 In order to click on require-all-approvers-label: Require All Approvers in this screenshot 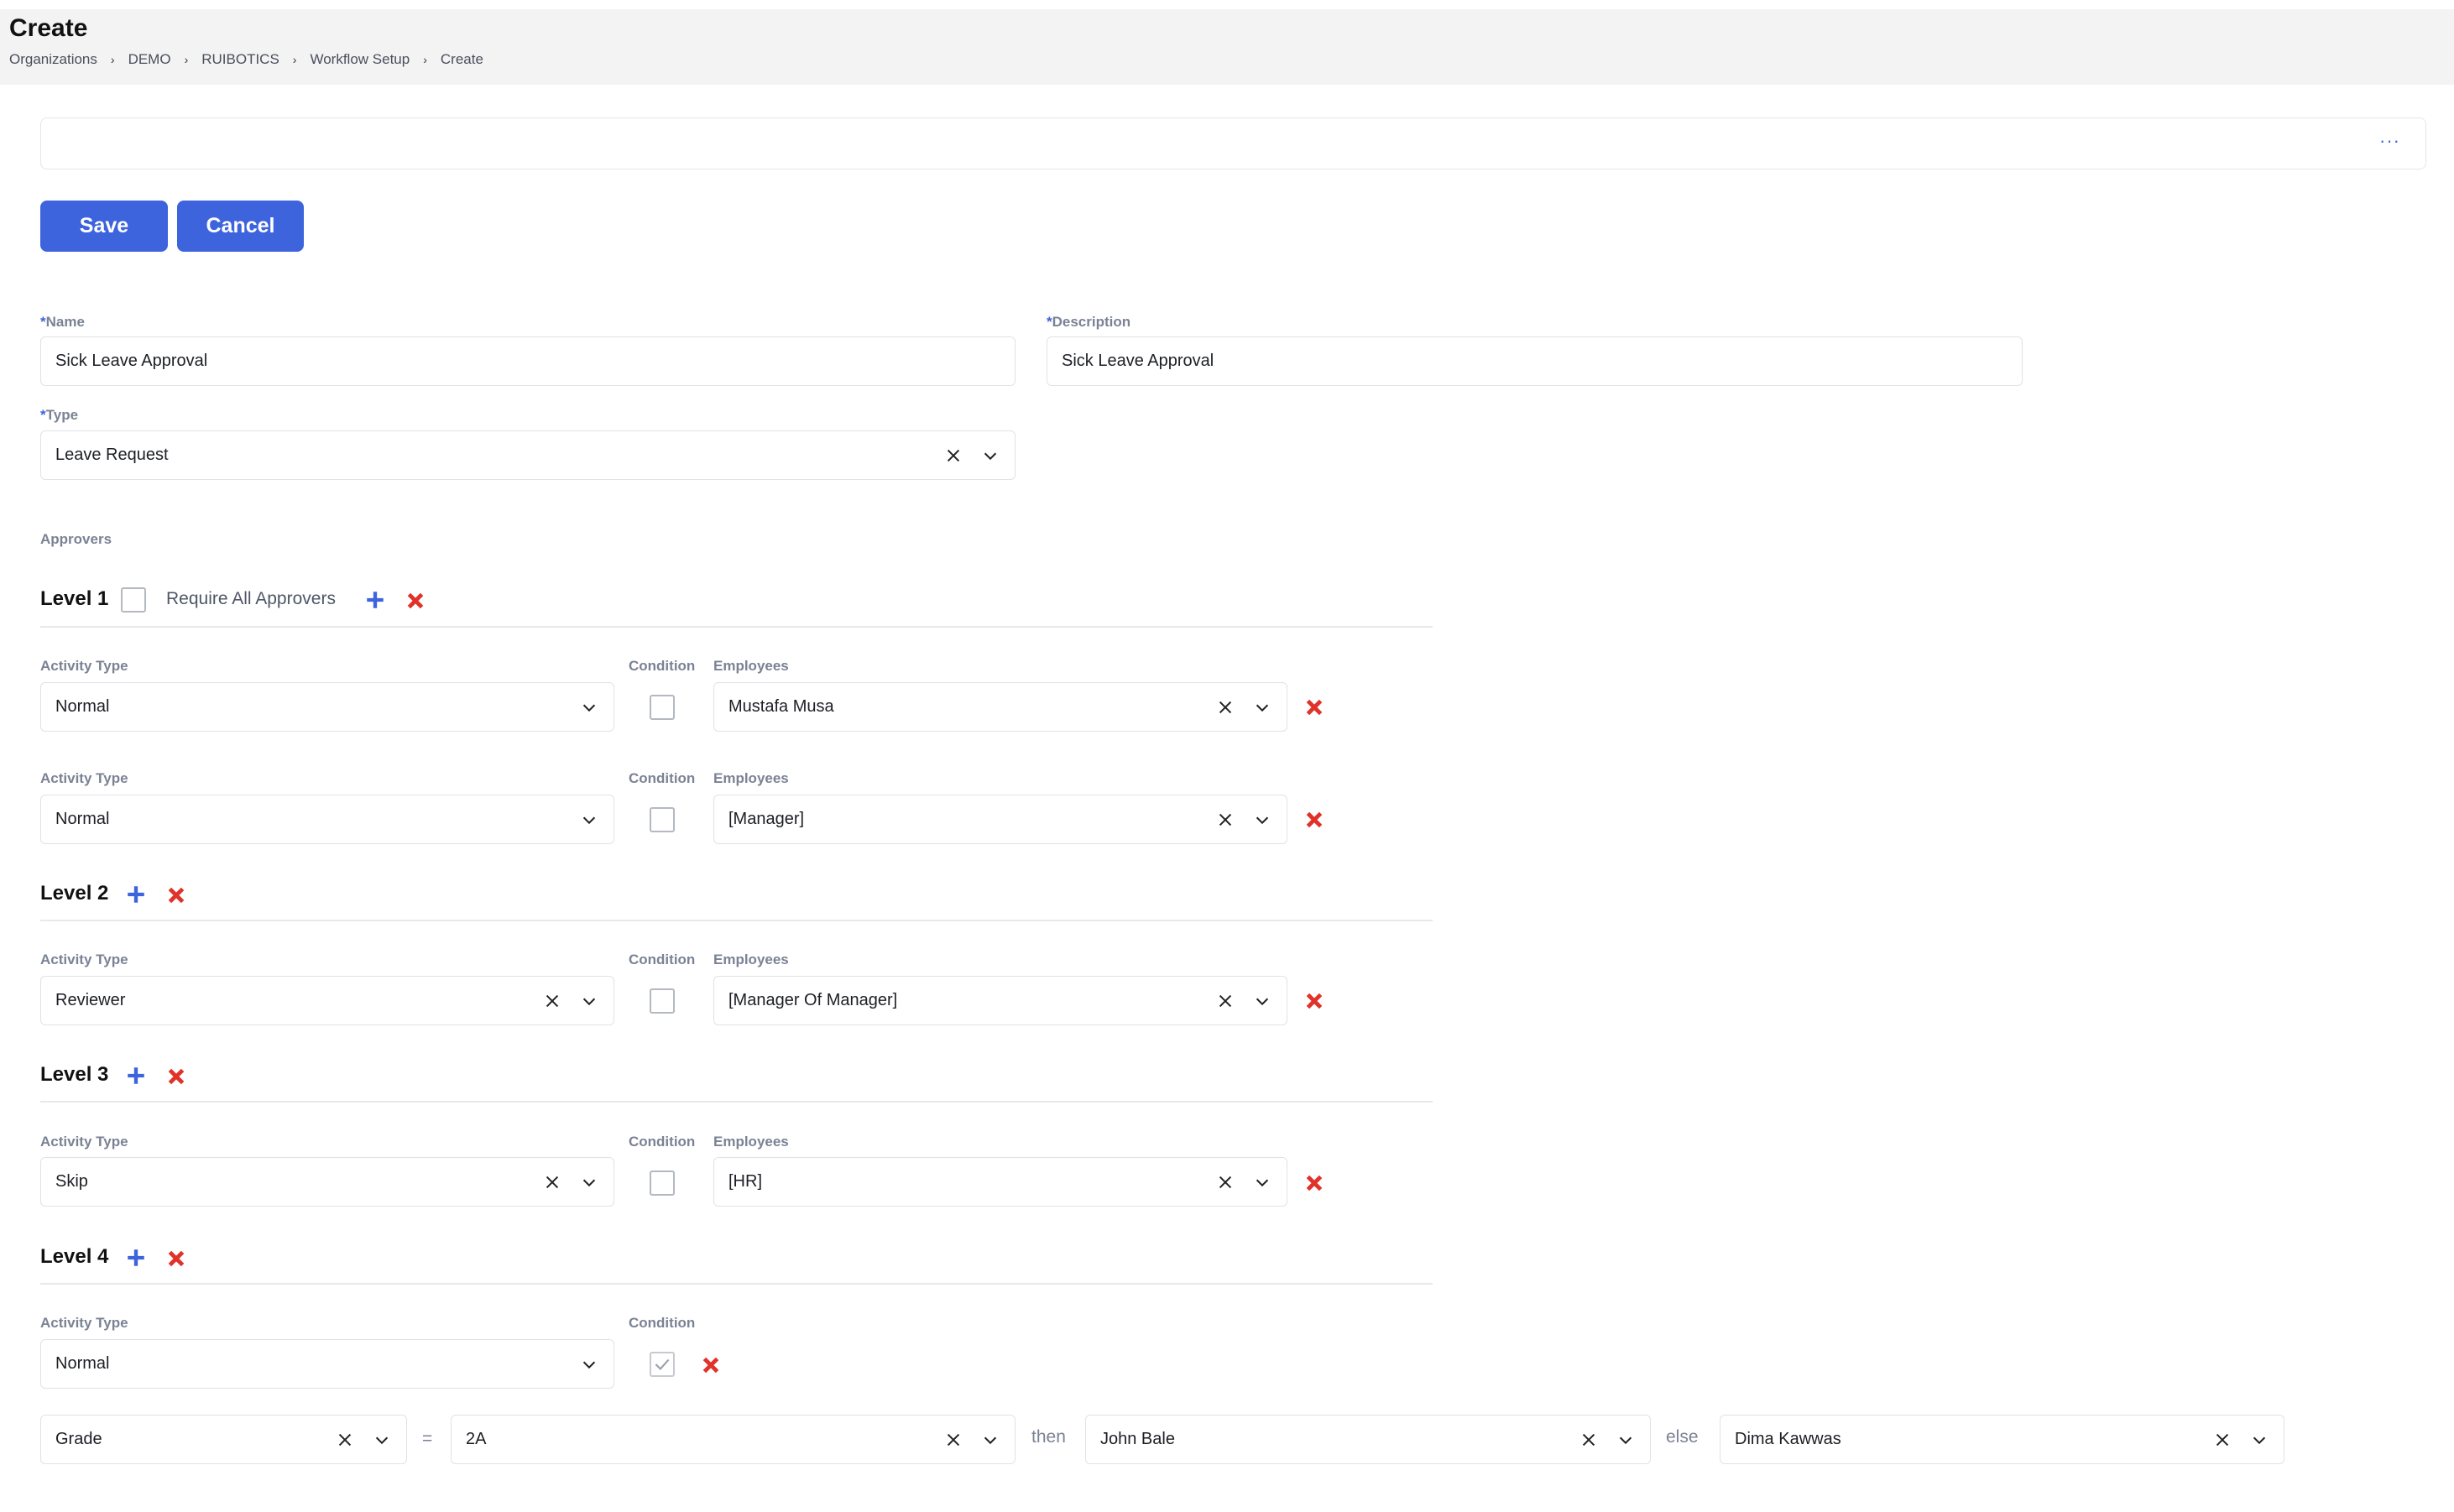, I will do `click(251, 599)`.